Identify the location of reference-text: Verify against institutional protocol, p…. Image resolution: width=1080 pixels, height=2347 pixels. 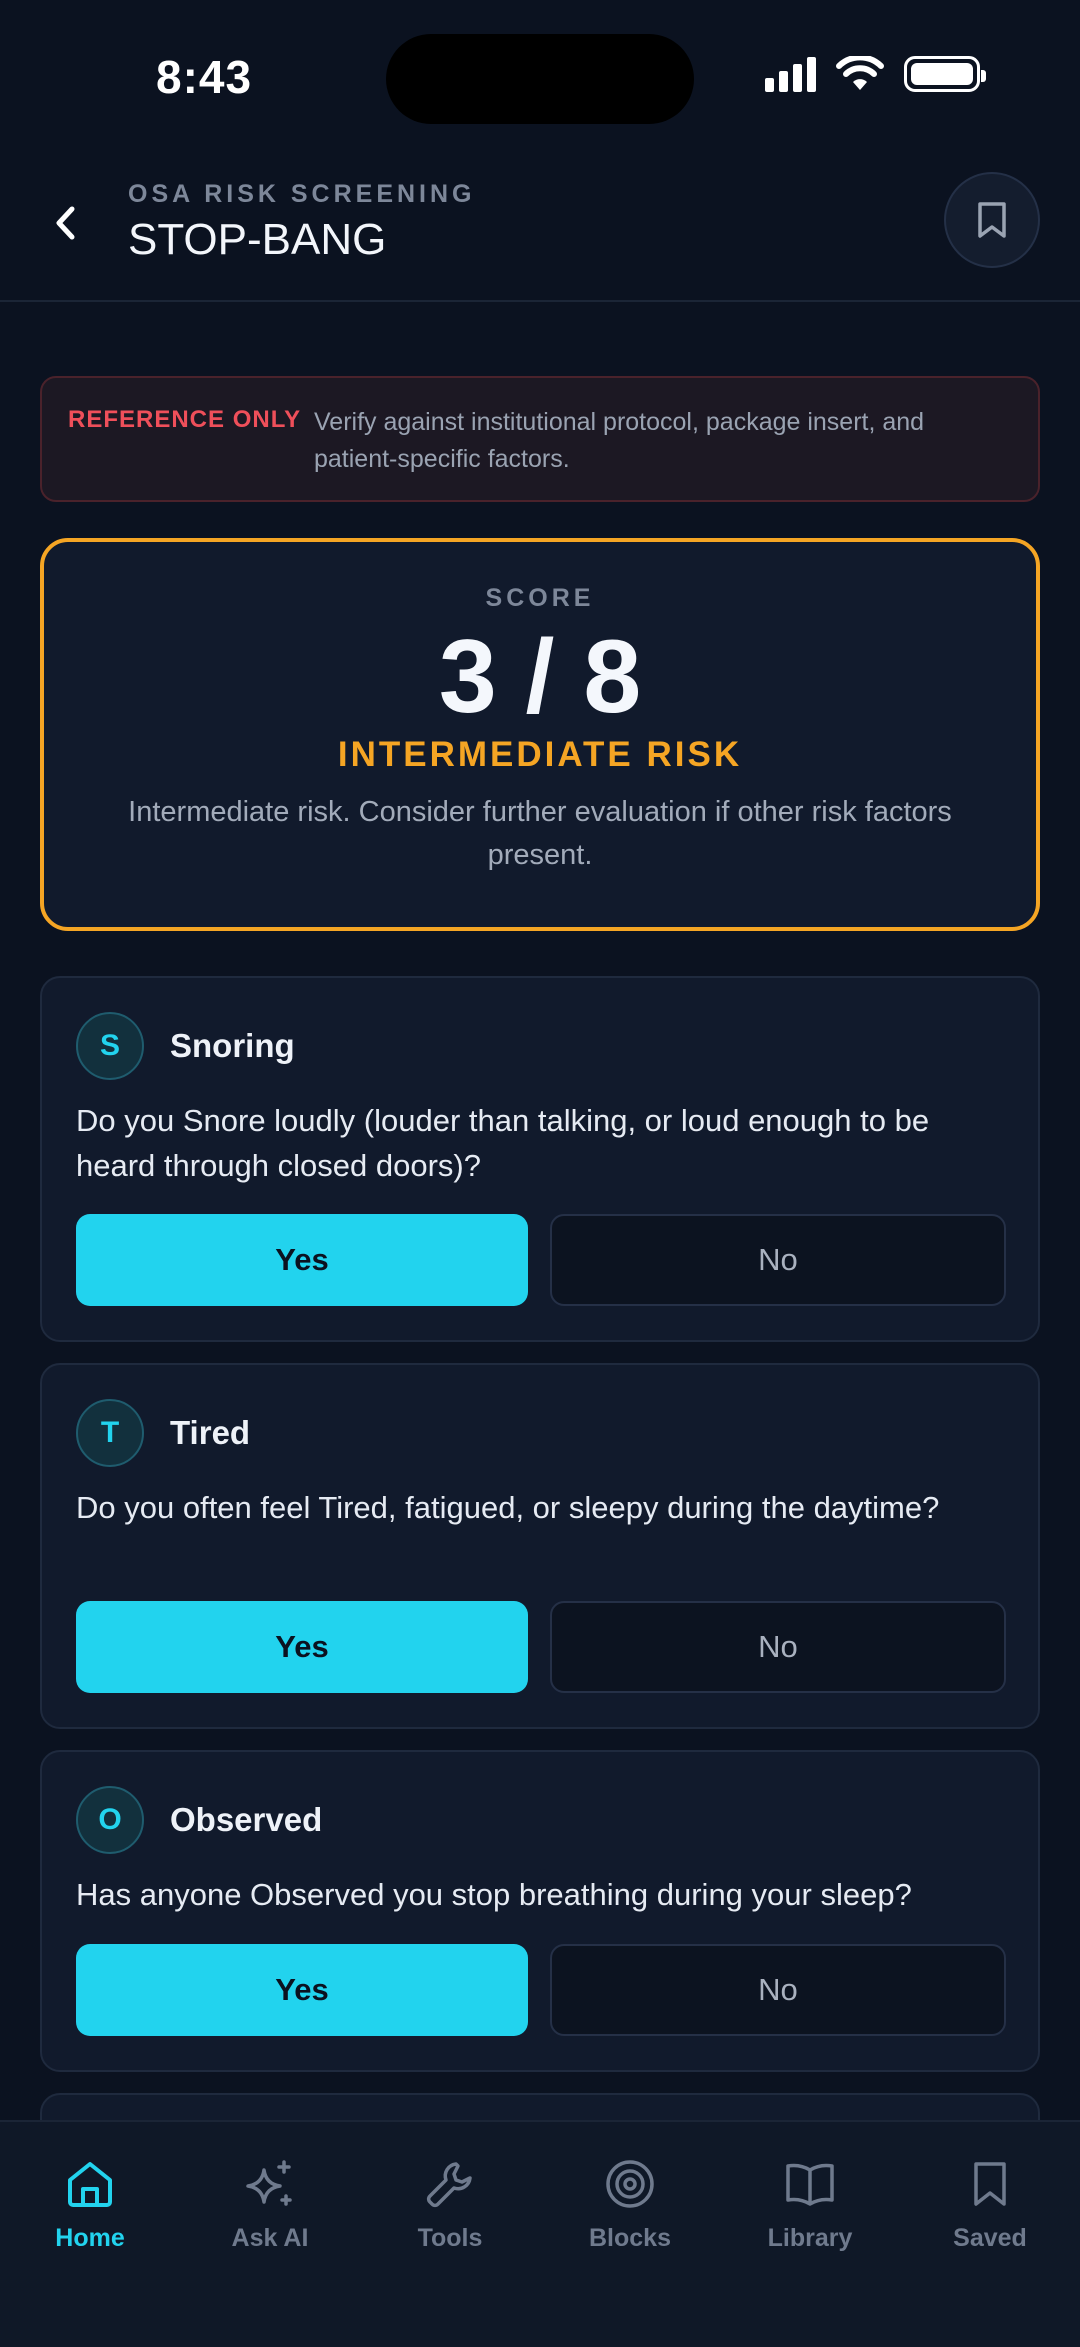
(619, 440).